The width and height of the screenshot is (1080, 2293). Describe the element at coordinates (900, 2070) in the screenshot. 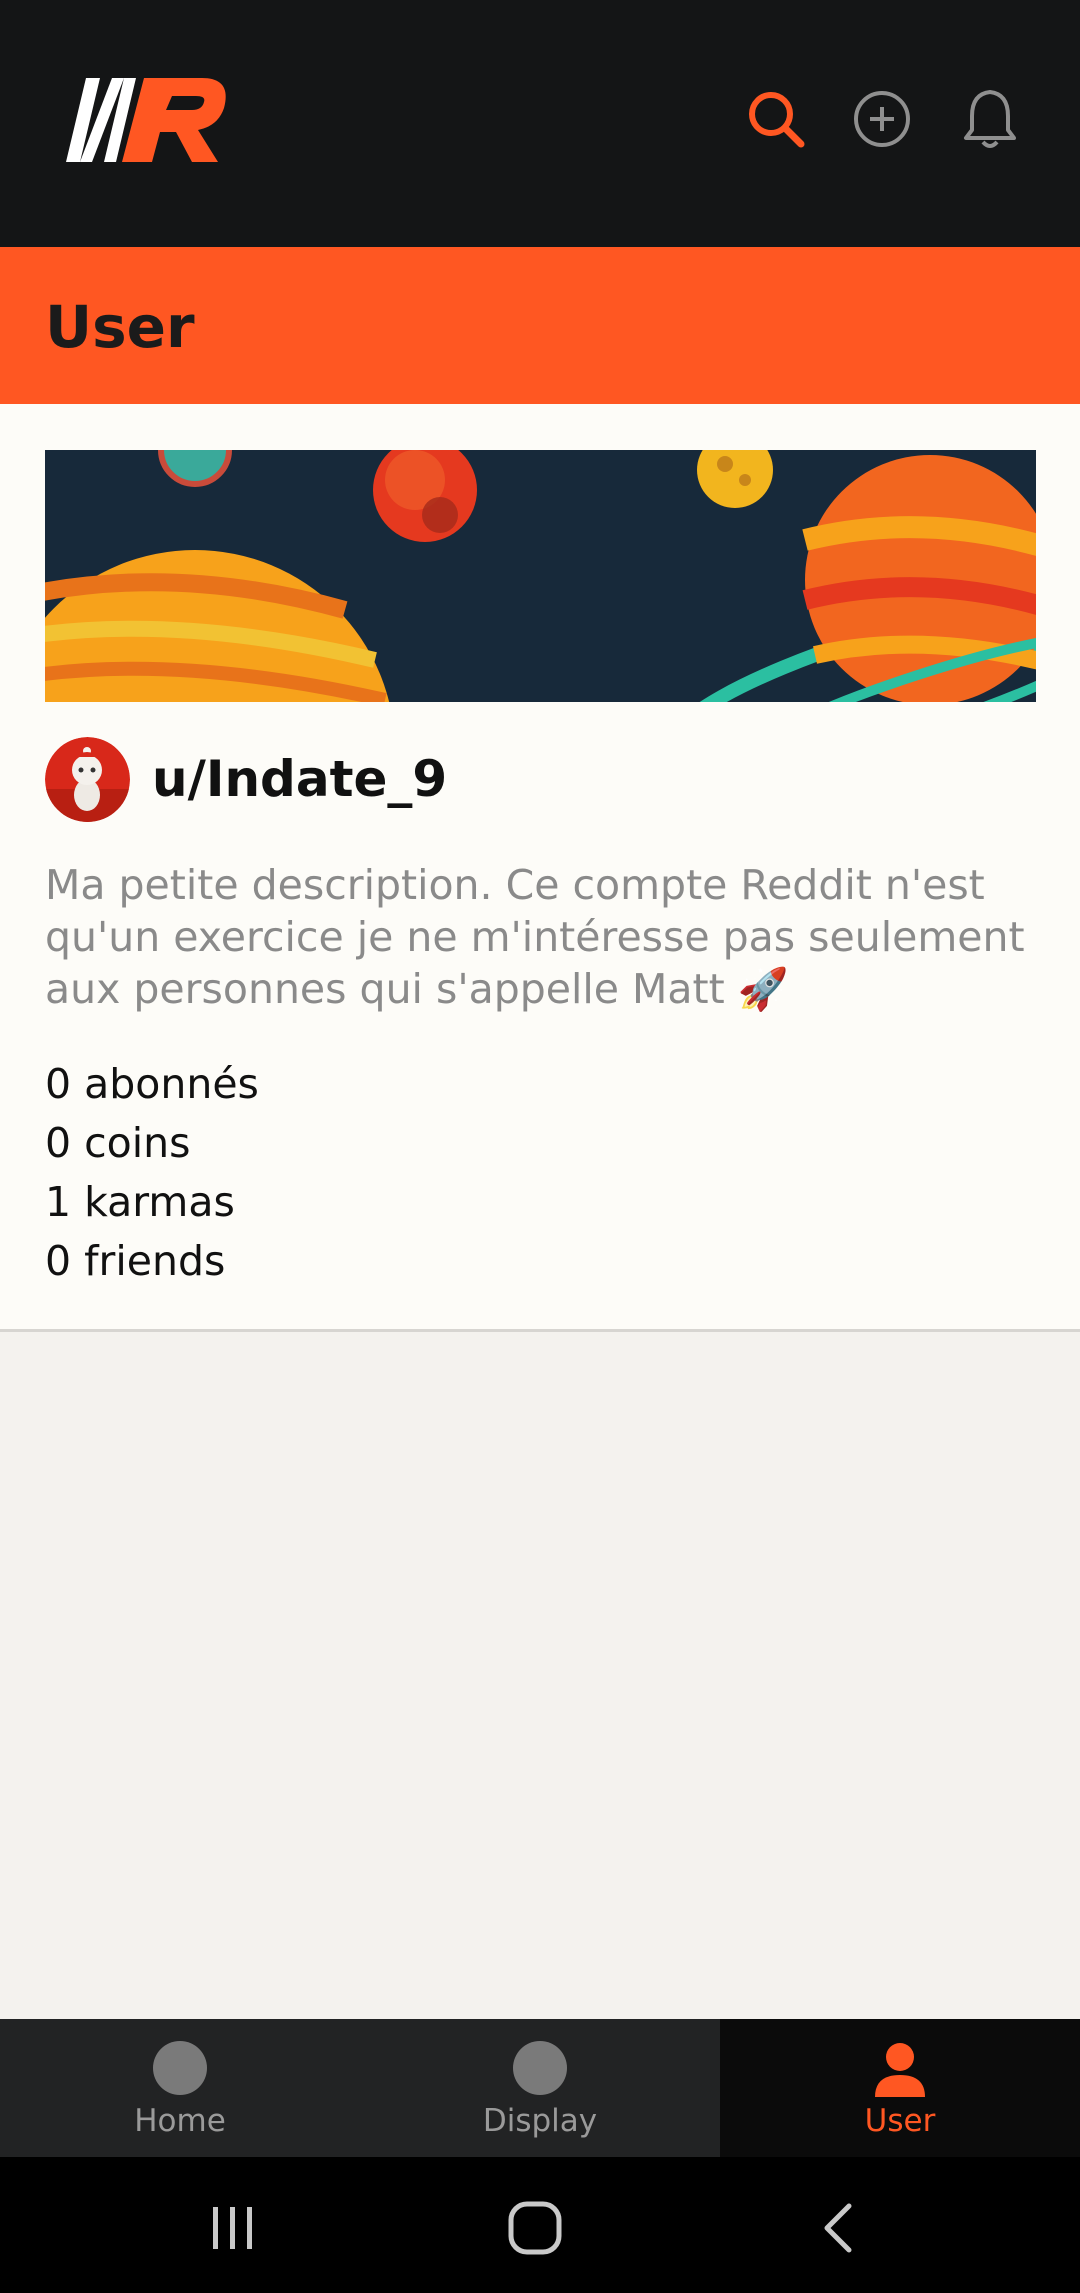

I see `user-icon` at that location.